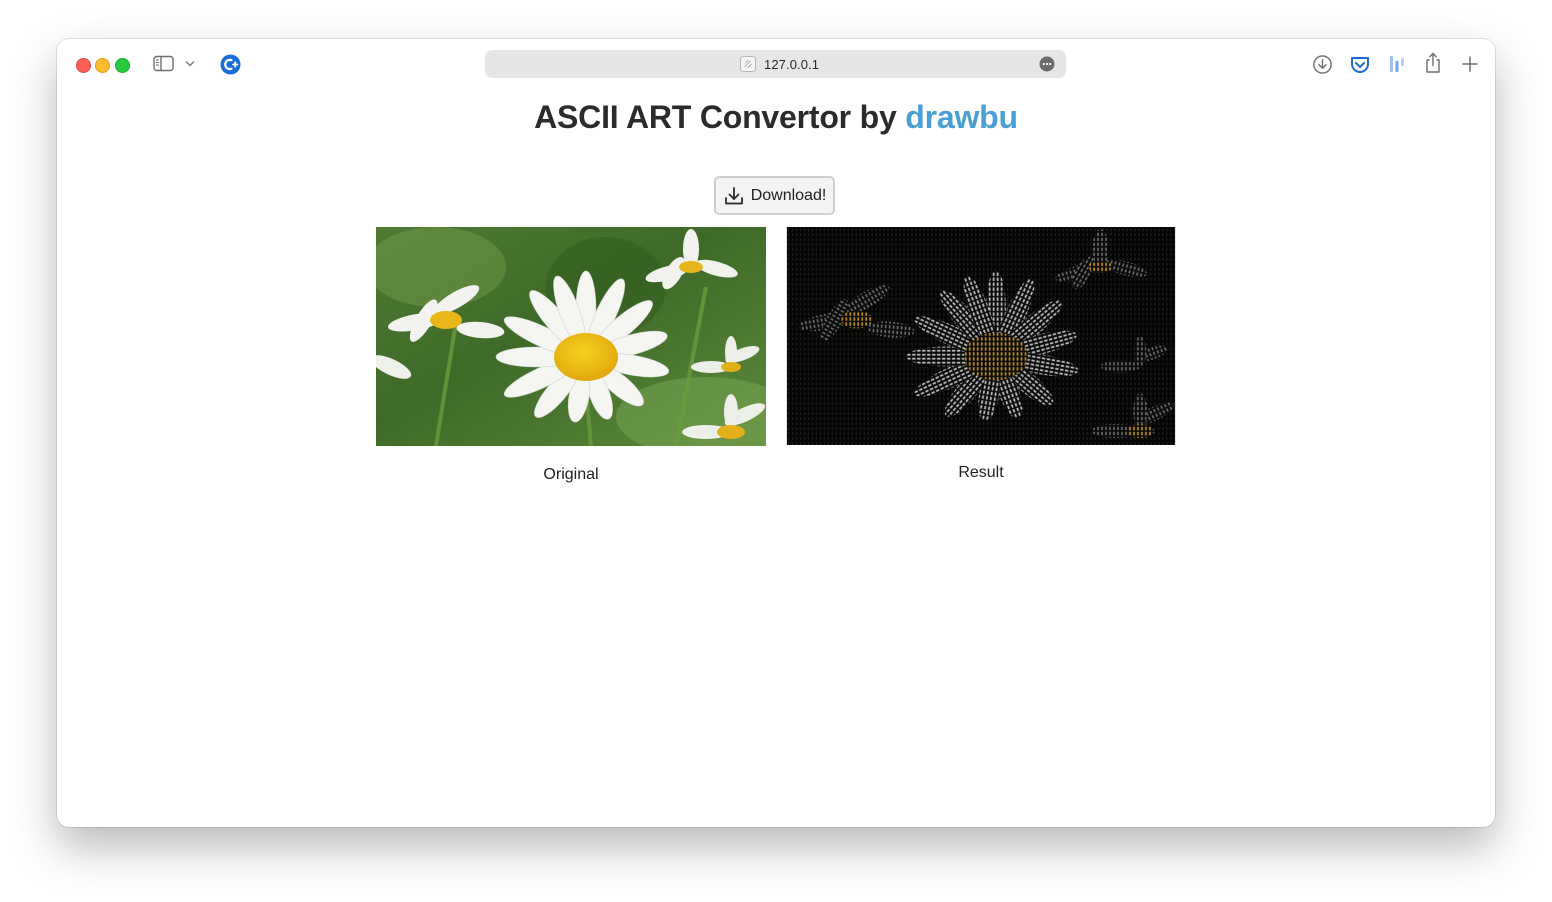  What do you see at coordinates (571, 474) in the screenshot?
I see `original-caption: Original` at bounding box center [571, 474].